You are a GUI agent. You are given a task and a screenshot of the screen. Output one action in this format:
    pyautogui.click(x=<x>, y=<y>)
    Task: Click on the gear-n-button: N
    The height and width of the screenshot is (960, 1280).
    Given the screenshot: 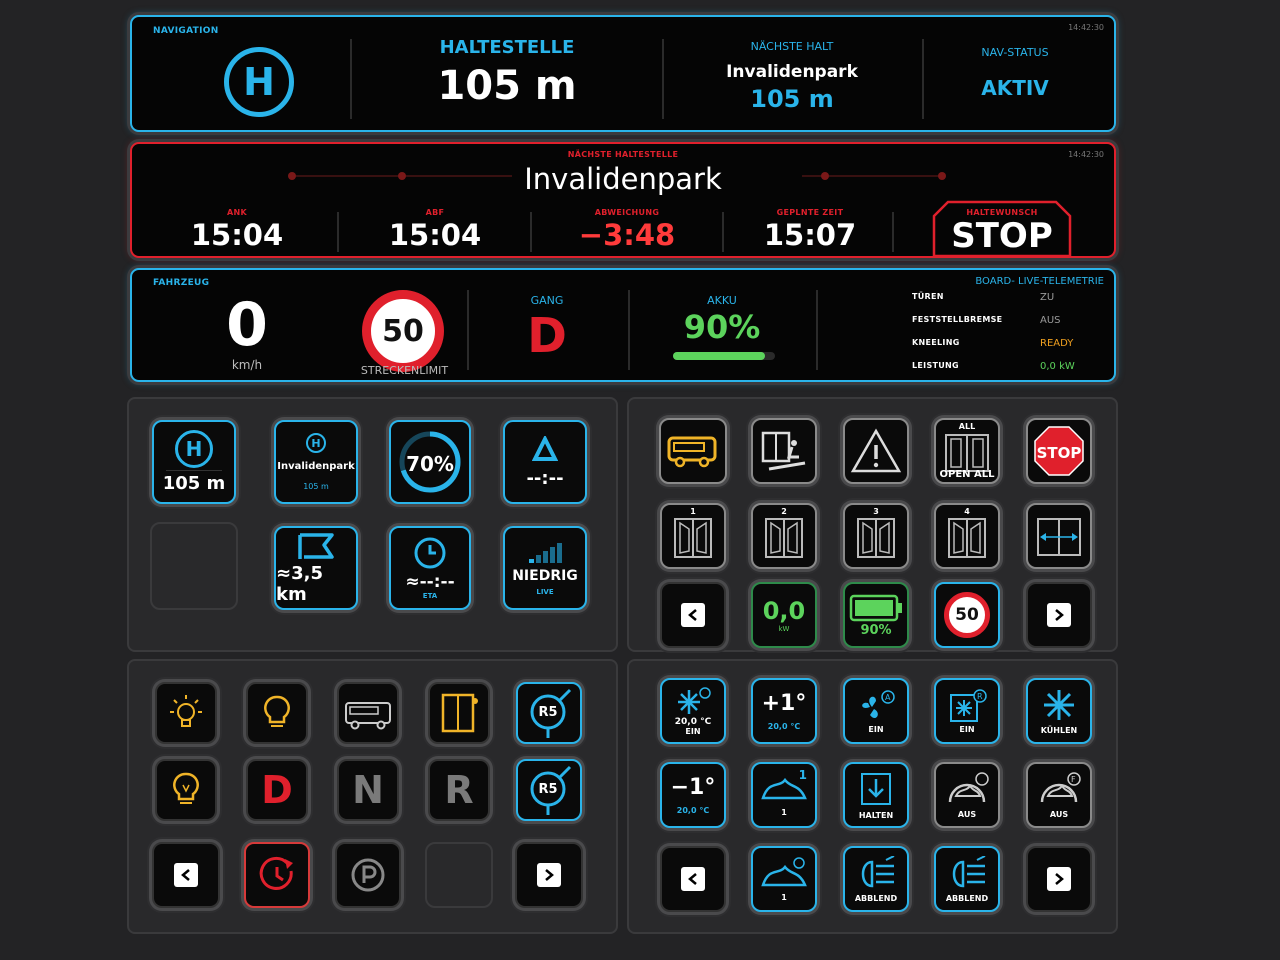 What is the action you would take?
    pyautogui.click(x=368, y=790)
    